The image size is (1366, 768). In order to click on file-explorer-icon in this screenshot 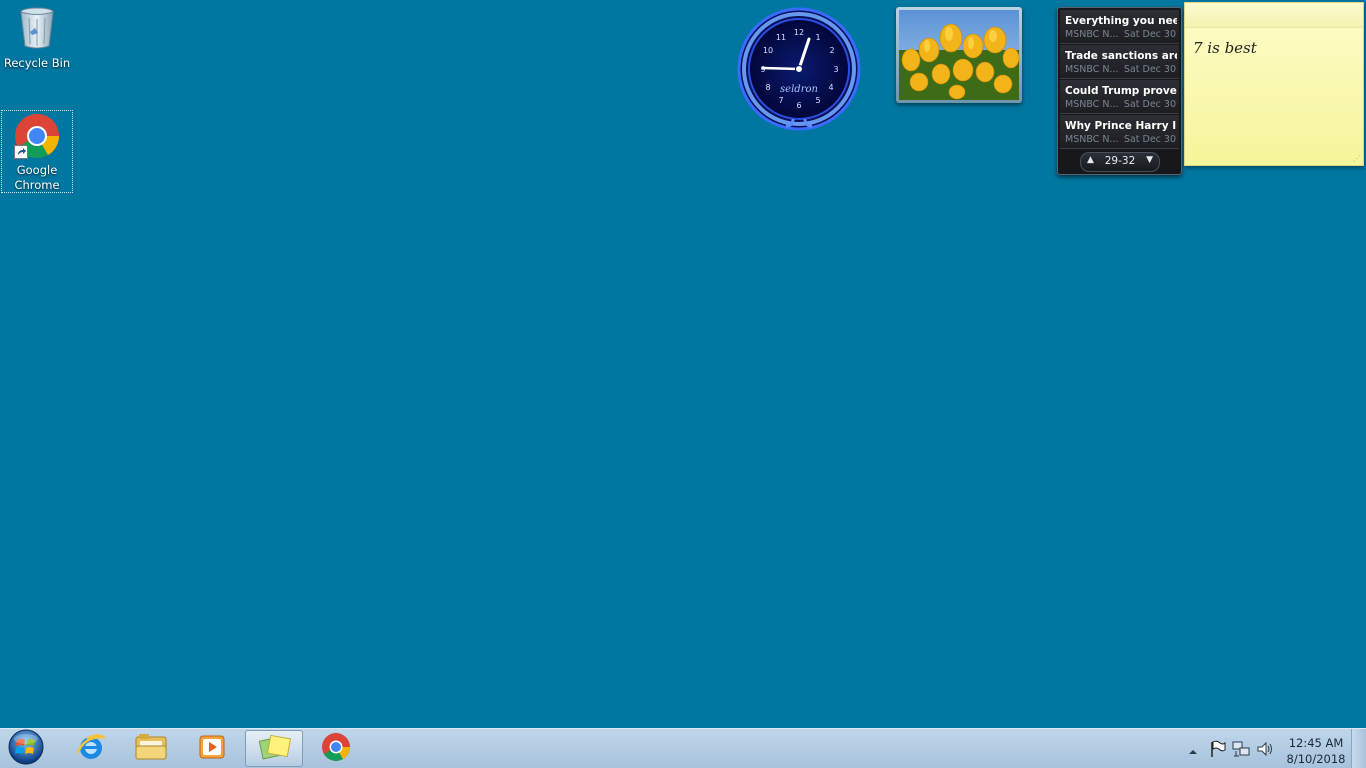, I will do `click(151, 749)`.